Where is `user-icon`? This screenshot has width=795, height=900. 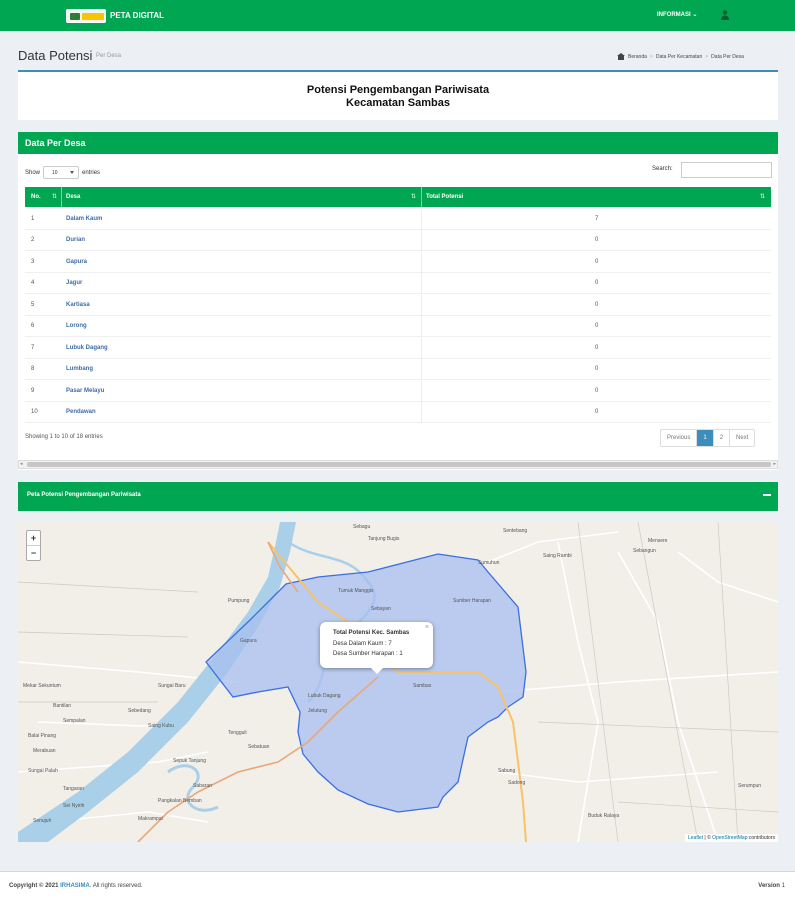
user-icon is located at coordinates (725, 15).